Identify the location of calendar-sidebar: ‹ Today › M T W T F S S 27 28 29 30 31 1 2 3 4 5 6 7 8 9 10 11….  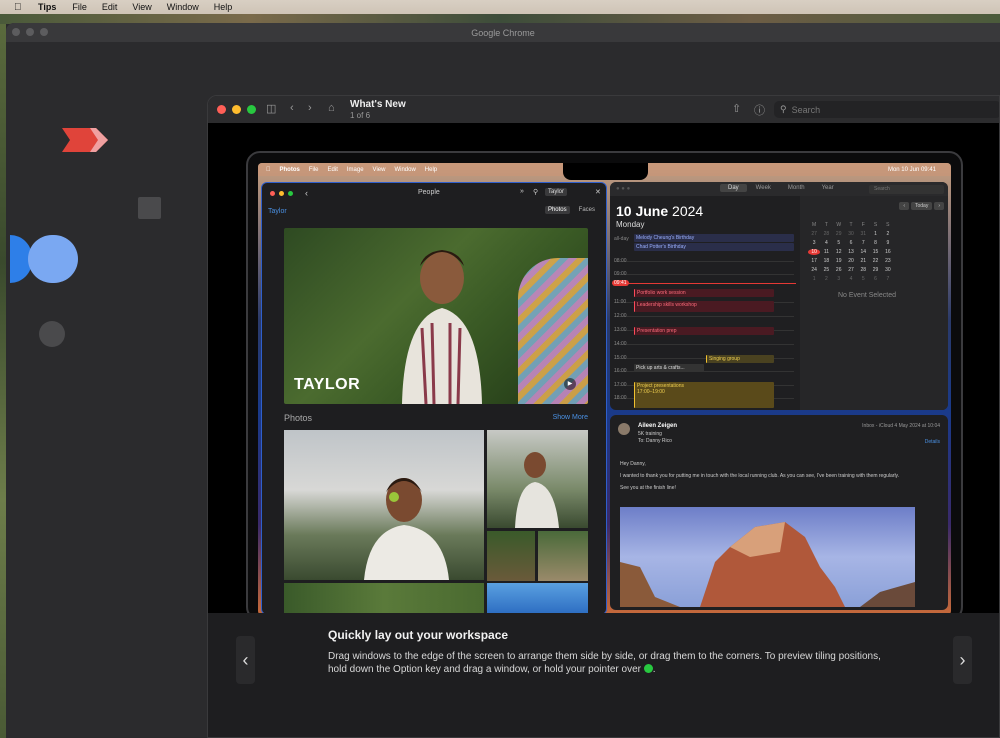
(874, 303).